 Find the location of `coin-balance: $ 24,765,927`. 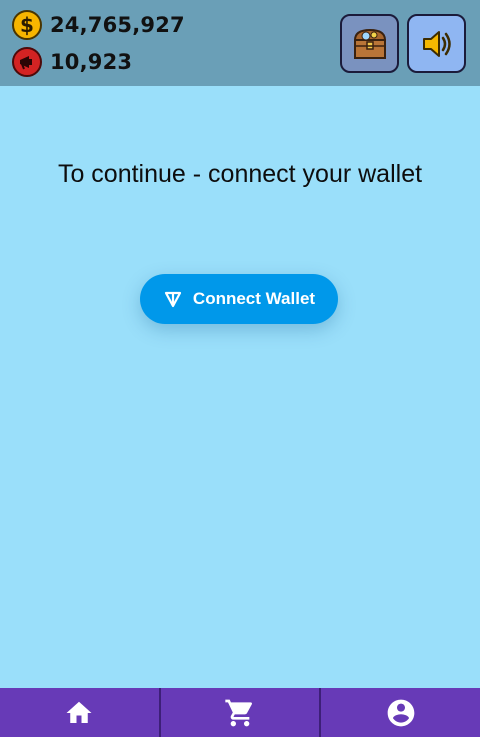

coin-balance: $ 24,765,927 is located at coordinates (98, 25).